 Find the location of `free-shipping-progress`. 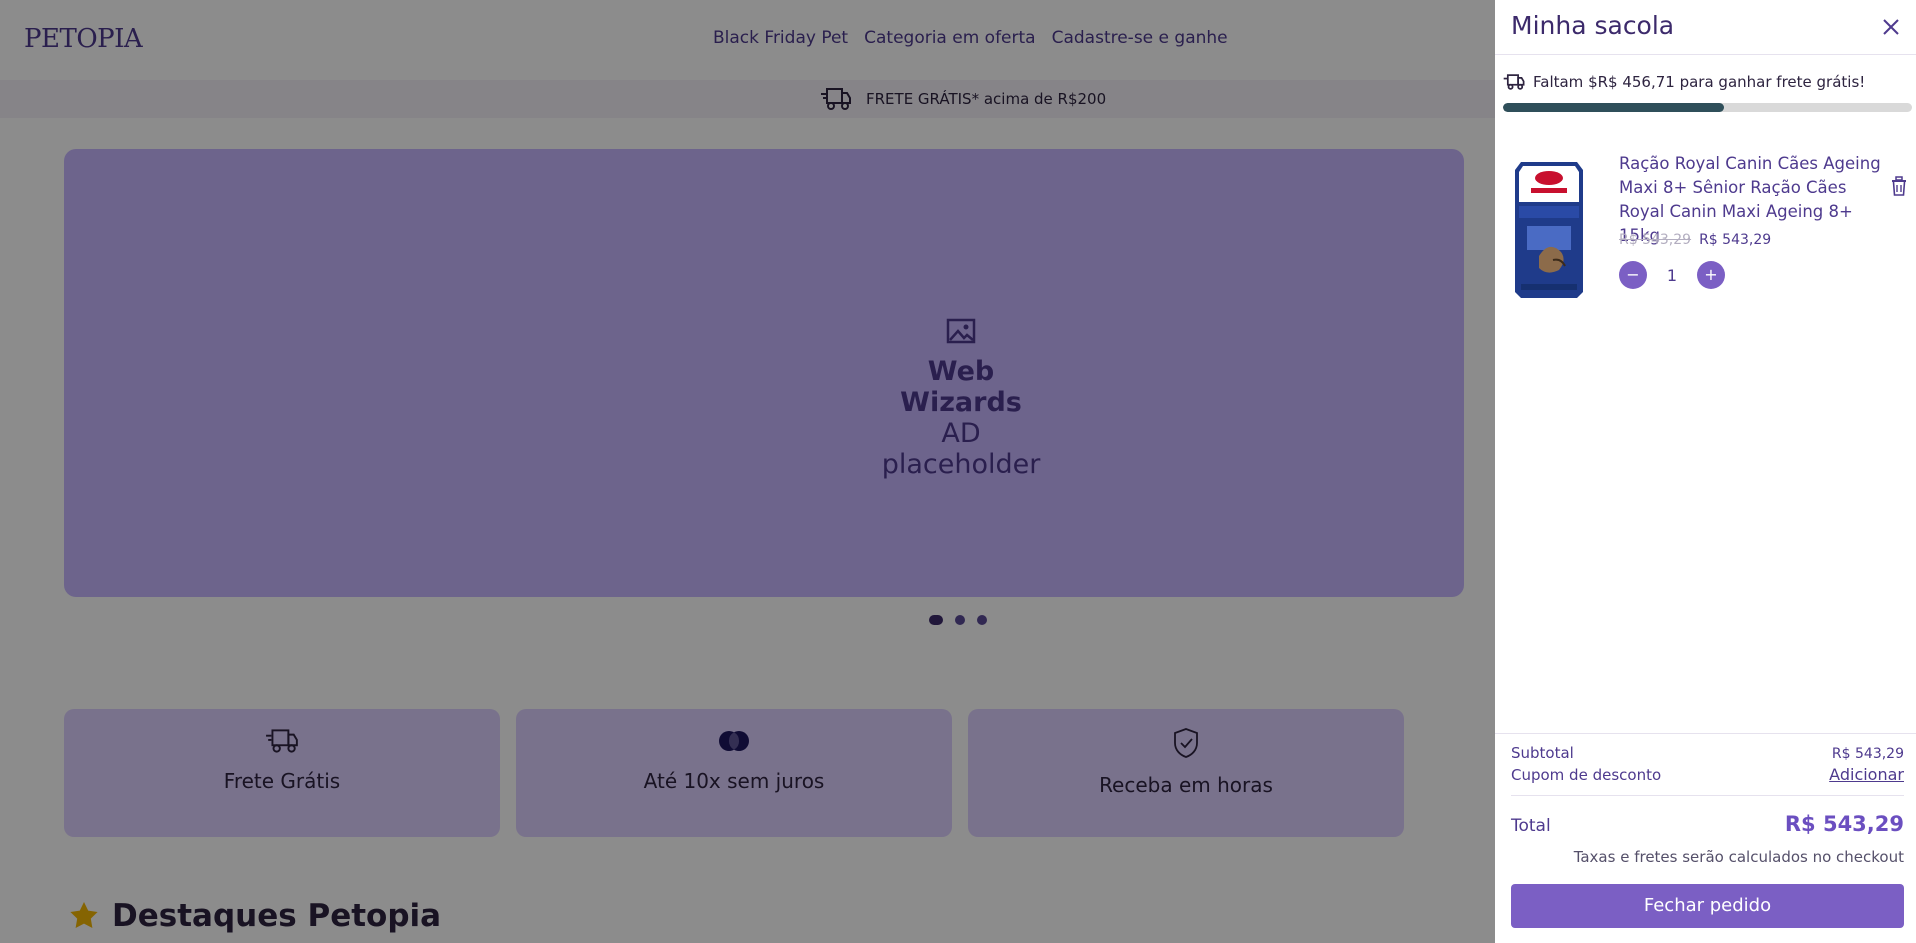

free-shipping-progress is located at coordinates (1707, 107).